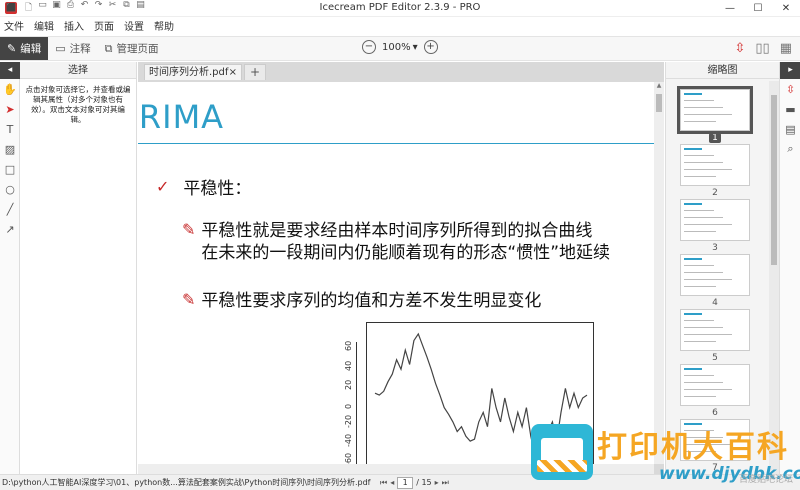 This screenshot has width=800, height=490. What do you see at coordinates (80, 49) in the screenshot?
I see `annotate-mode-label: 注释` at bounding box center [80, 49].